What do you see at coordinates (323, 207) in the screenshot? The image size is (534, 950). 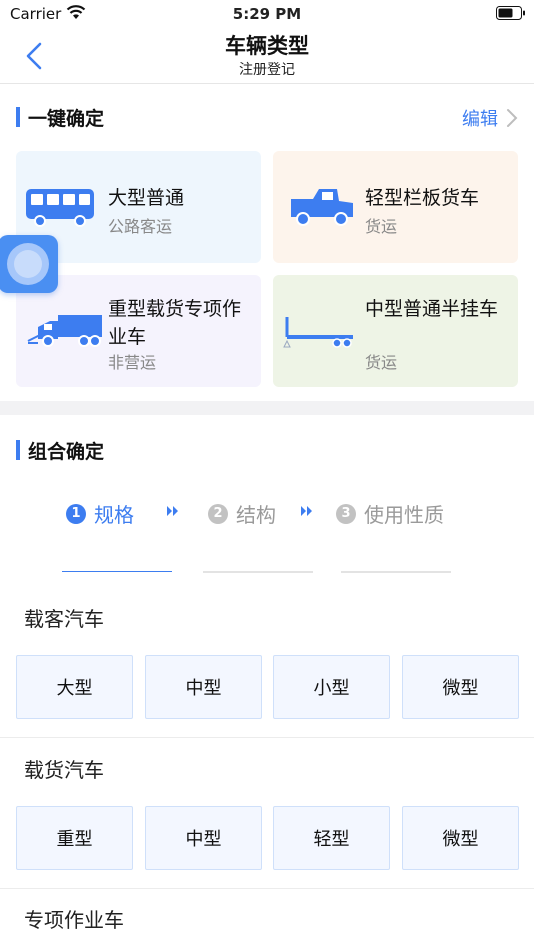 I see `pickup-truck-icon` at bounding box center [323, 207].